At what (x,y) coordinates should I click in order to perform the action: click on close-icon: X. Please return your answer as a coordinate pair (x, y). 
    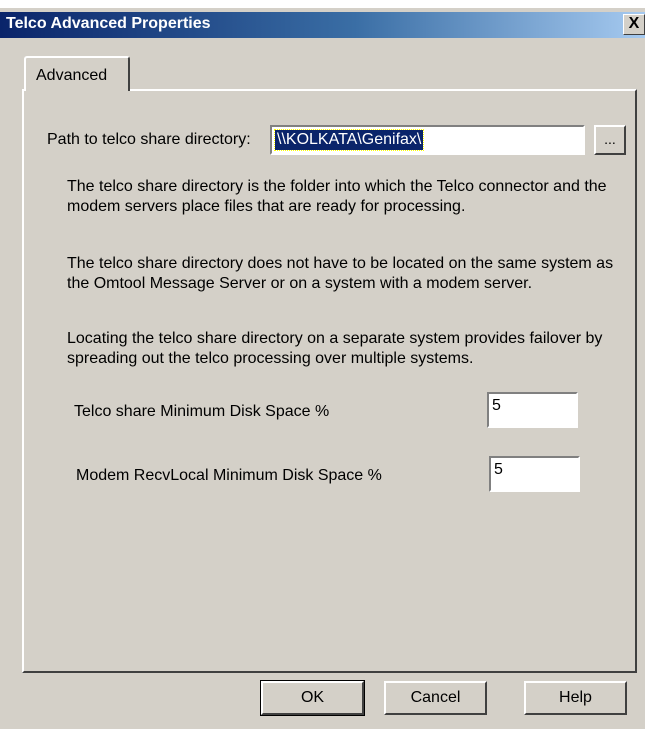
    Looking at the image, I should click on (634, 23).